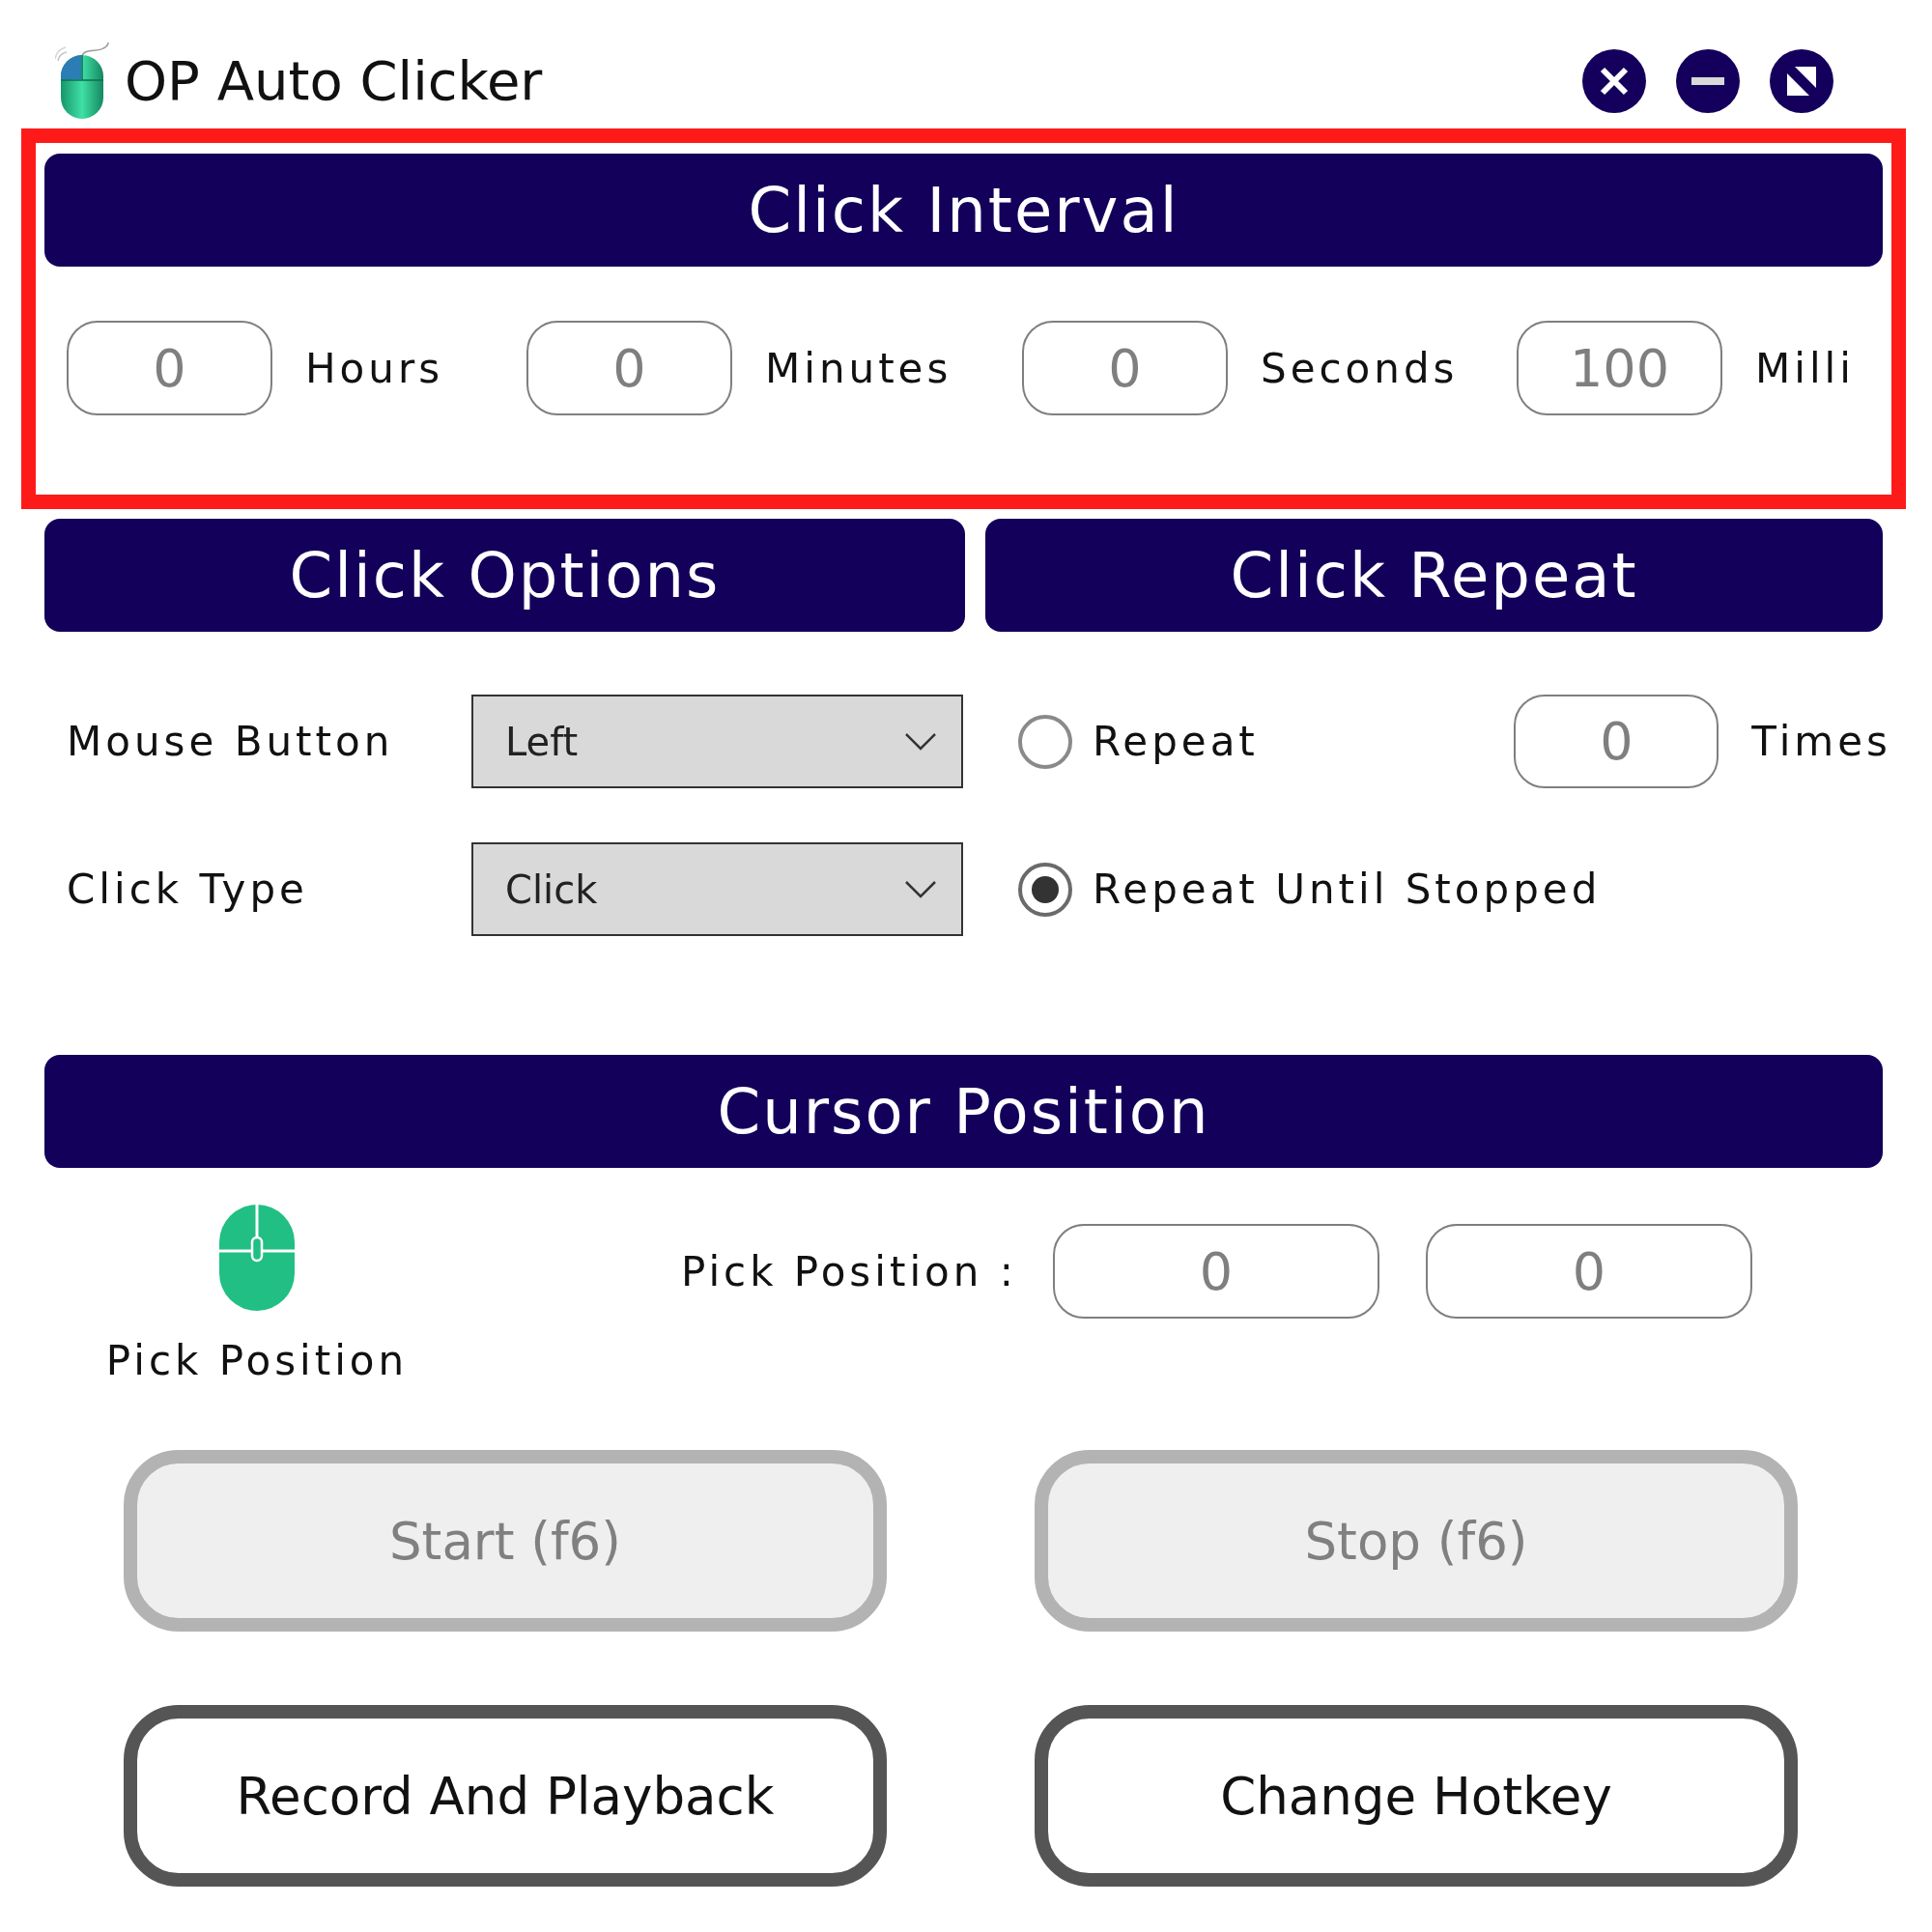 The image size is (1932, 1932). I want to click on section-header: Click Repeat, so click(1434, 575).